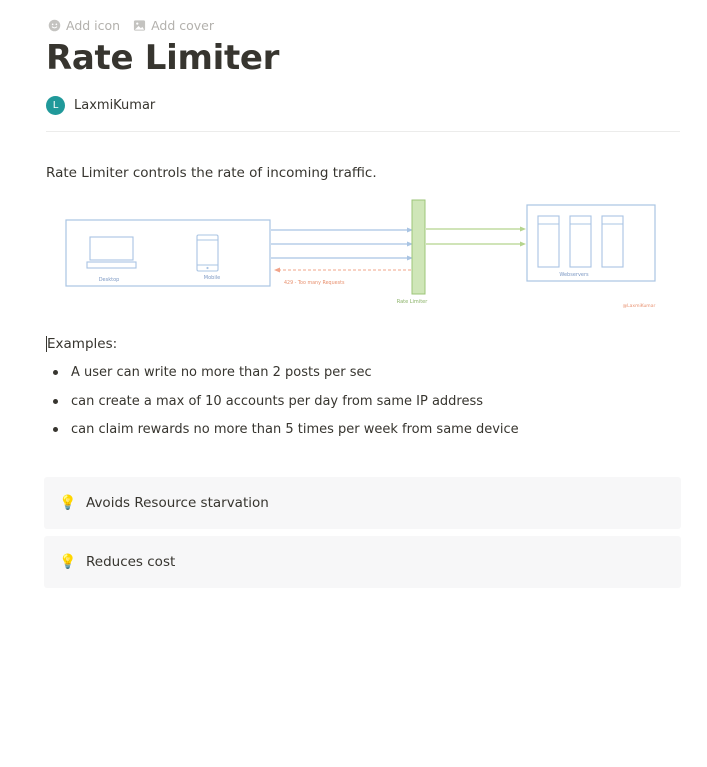  I want to click on header-divider, so click(363, 131).